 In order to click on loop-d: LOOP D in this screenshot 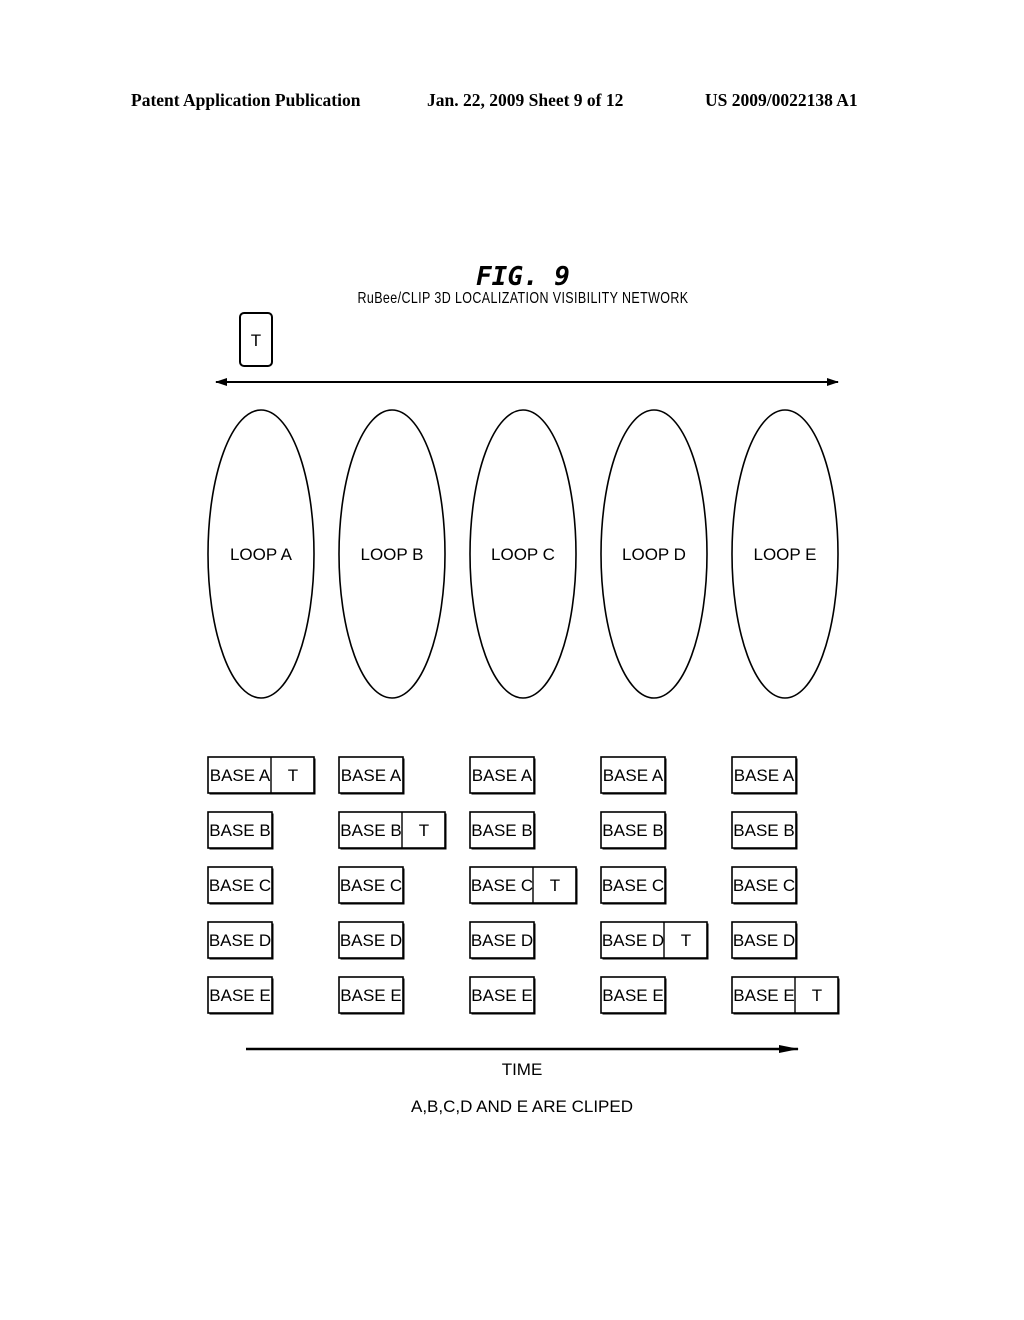, I will do `click(654, 554)`.